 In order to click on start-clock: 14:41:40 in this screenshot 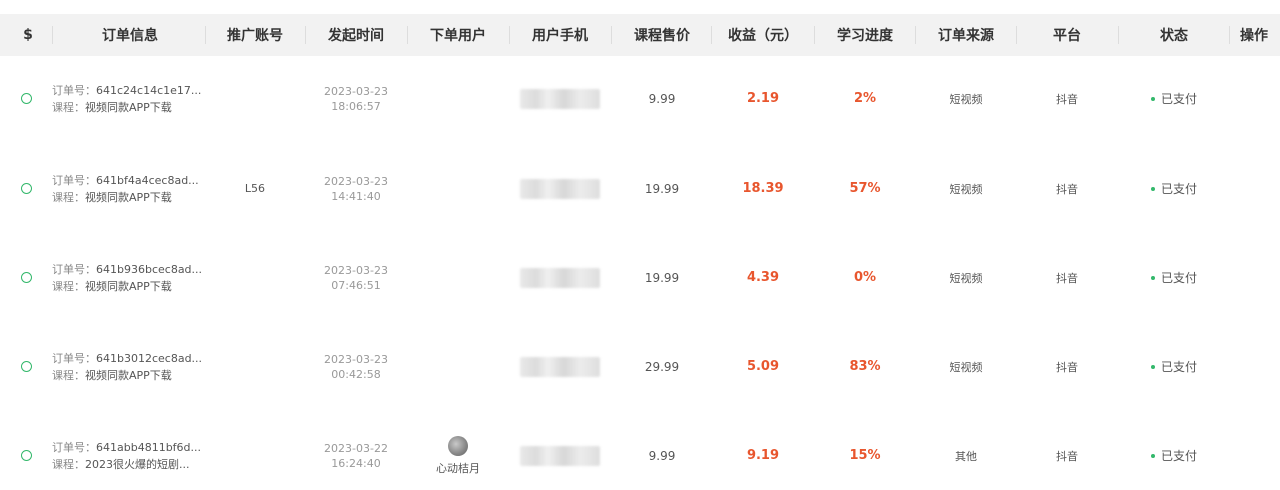, I will do `click(356, 196)`.